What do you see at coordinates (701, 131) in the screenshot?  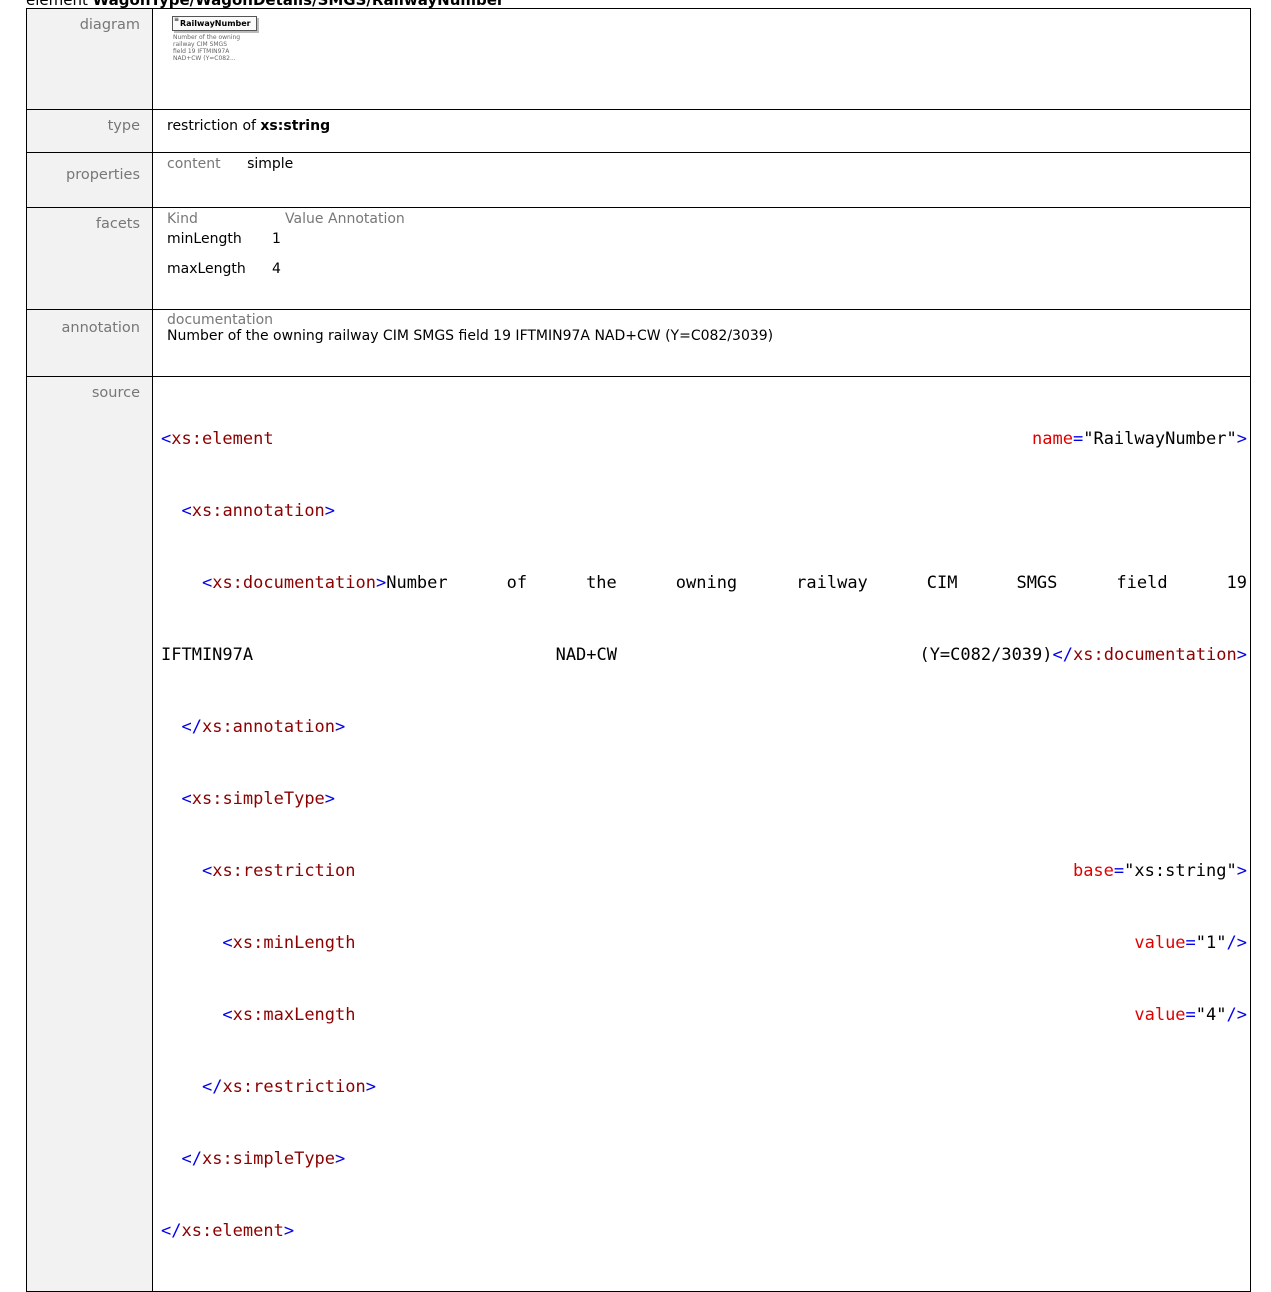 I see `type-value: restriction of xs:string` at bounding box center [701, 131].